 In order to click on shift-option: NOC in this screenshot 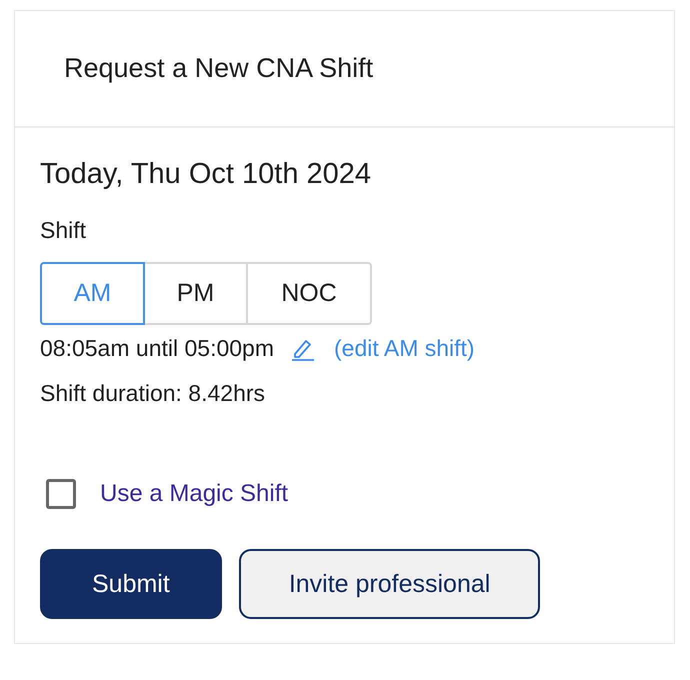, I will do `click(309, 293)`.